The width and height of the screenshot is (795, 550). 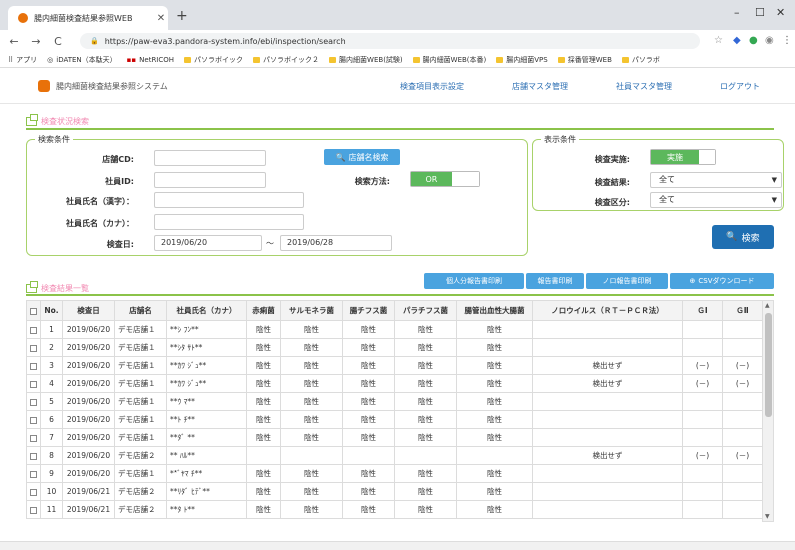 I want to click on window-close-icon: ✕, so click(x=780, y=12).